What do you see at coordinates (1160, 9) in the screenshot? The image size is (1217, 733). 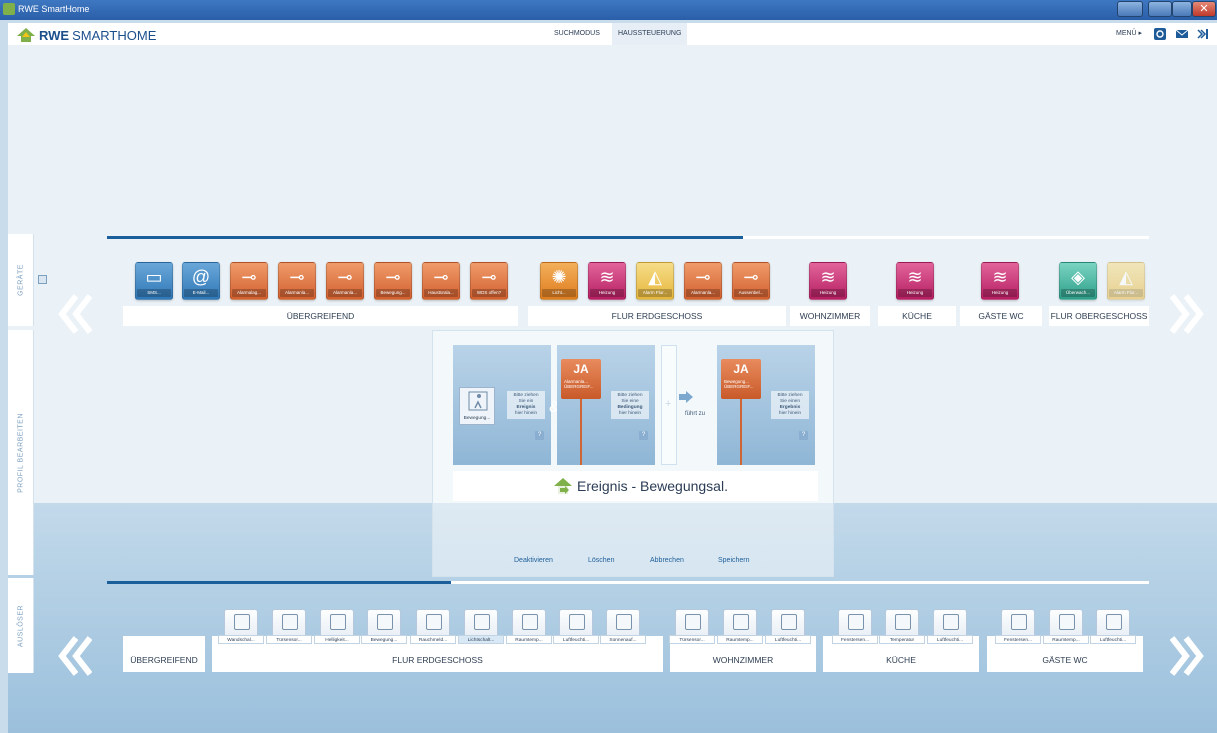 I see `minimize-button` at bounding box center [1160, 9].